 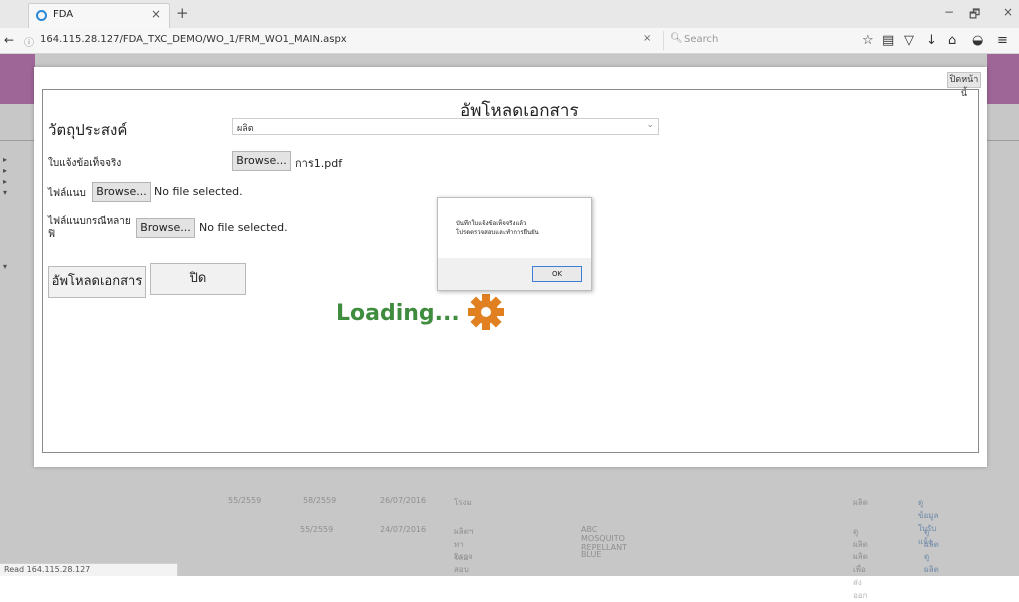 I want to click on pocket-icon: ▽, so click(x=909, y=40).